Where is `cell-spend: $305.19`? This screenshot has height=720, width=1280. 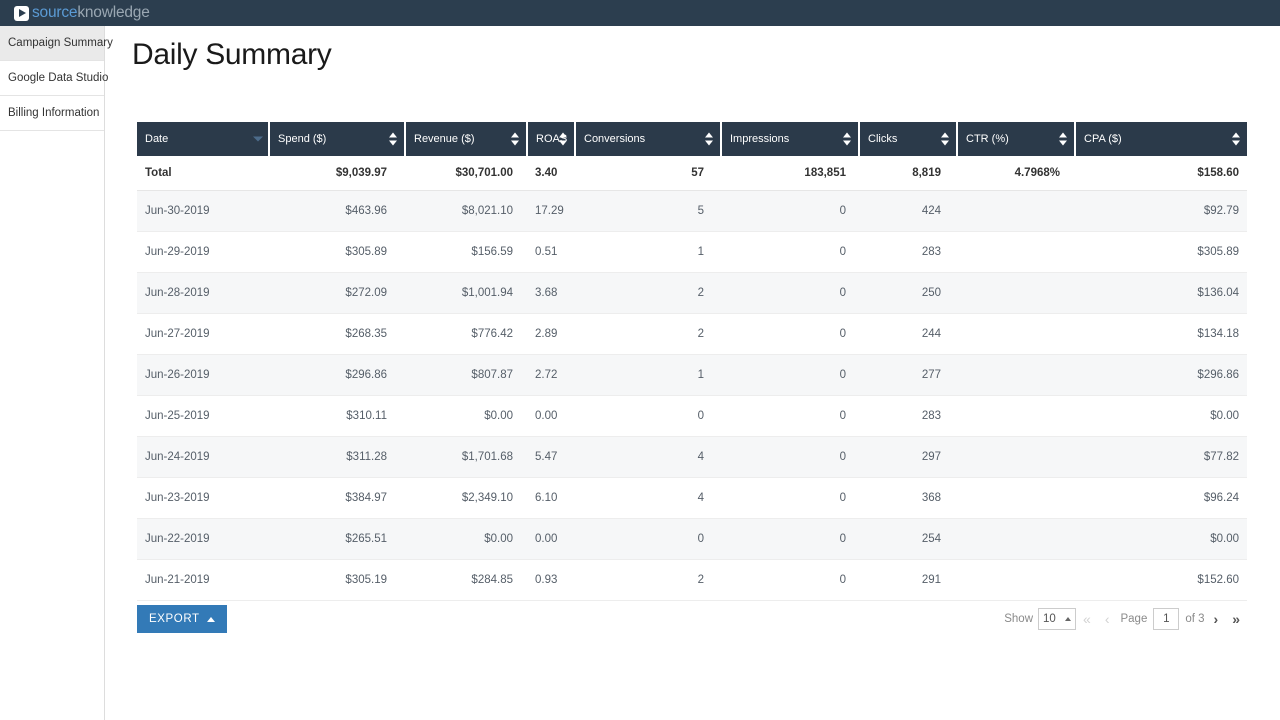 cell-spend: $305.19 is located at coordinates (366, 579).